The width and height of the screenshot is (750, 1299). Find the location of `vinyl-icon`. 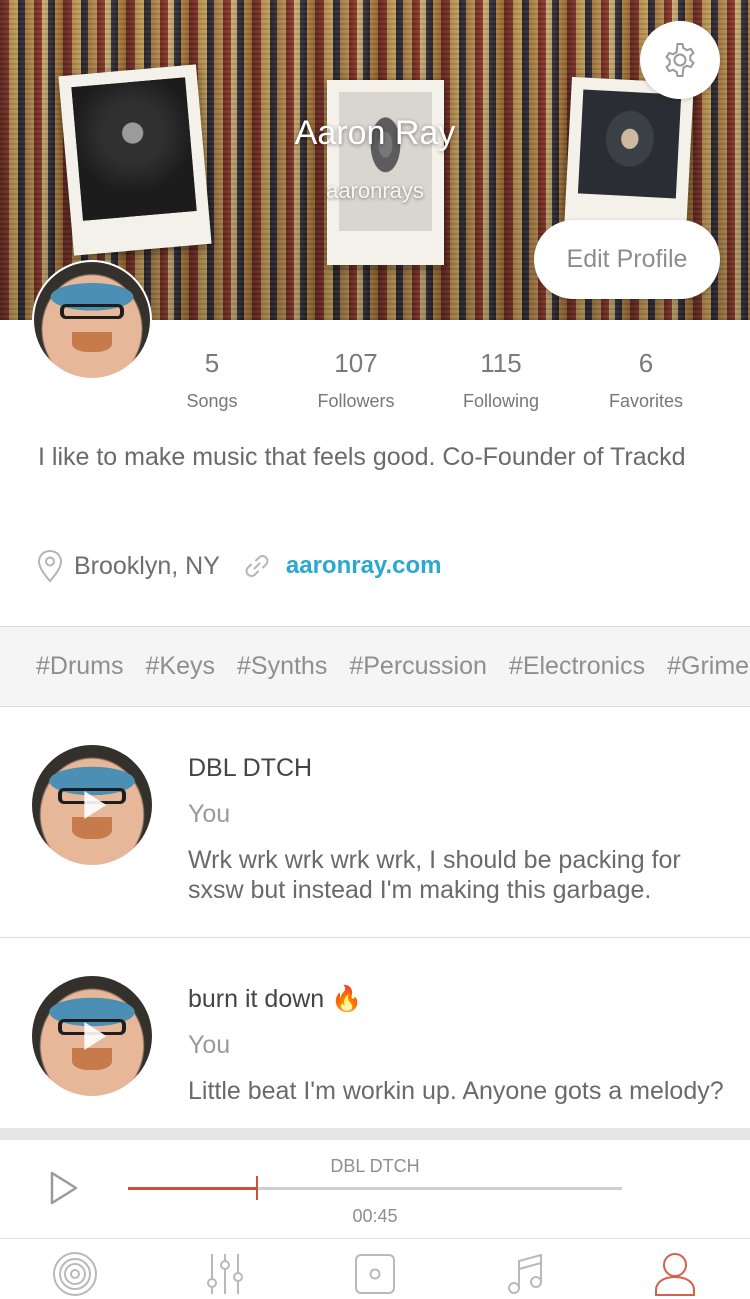

vinyl-icon is located at coordinates (75, 1274).